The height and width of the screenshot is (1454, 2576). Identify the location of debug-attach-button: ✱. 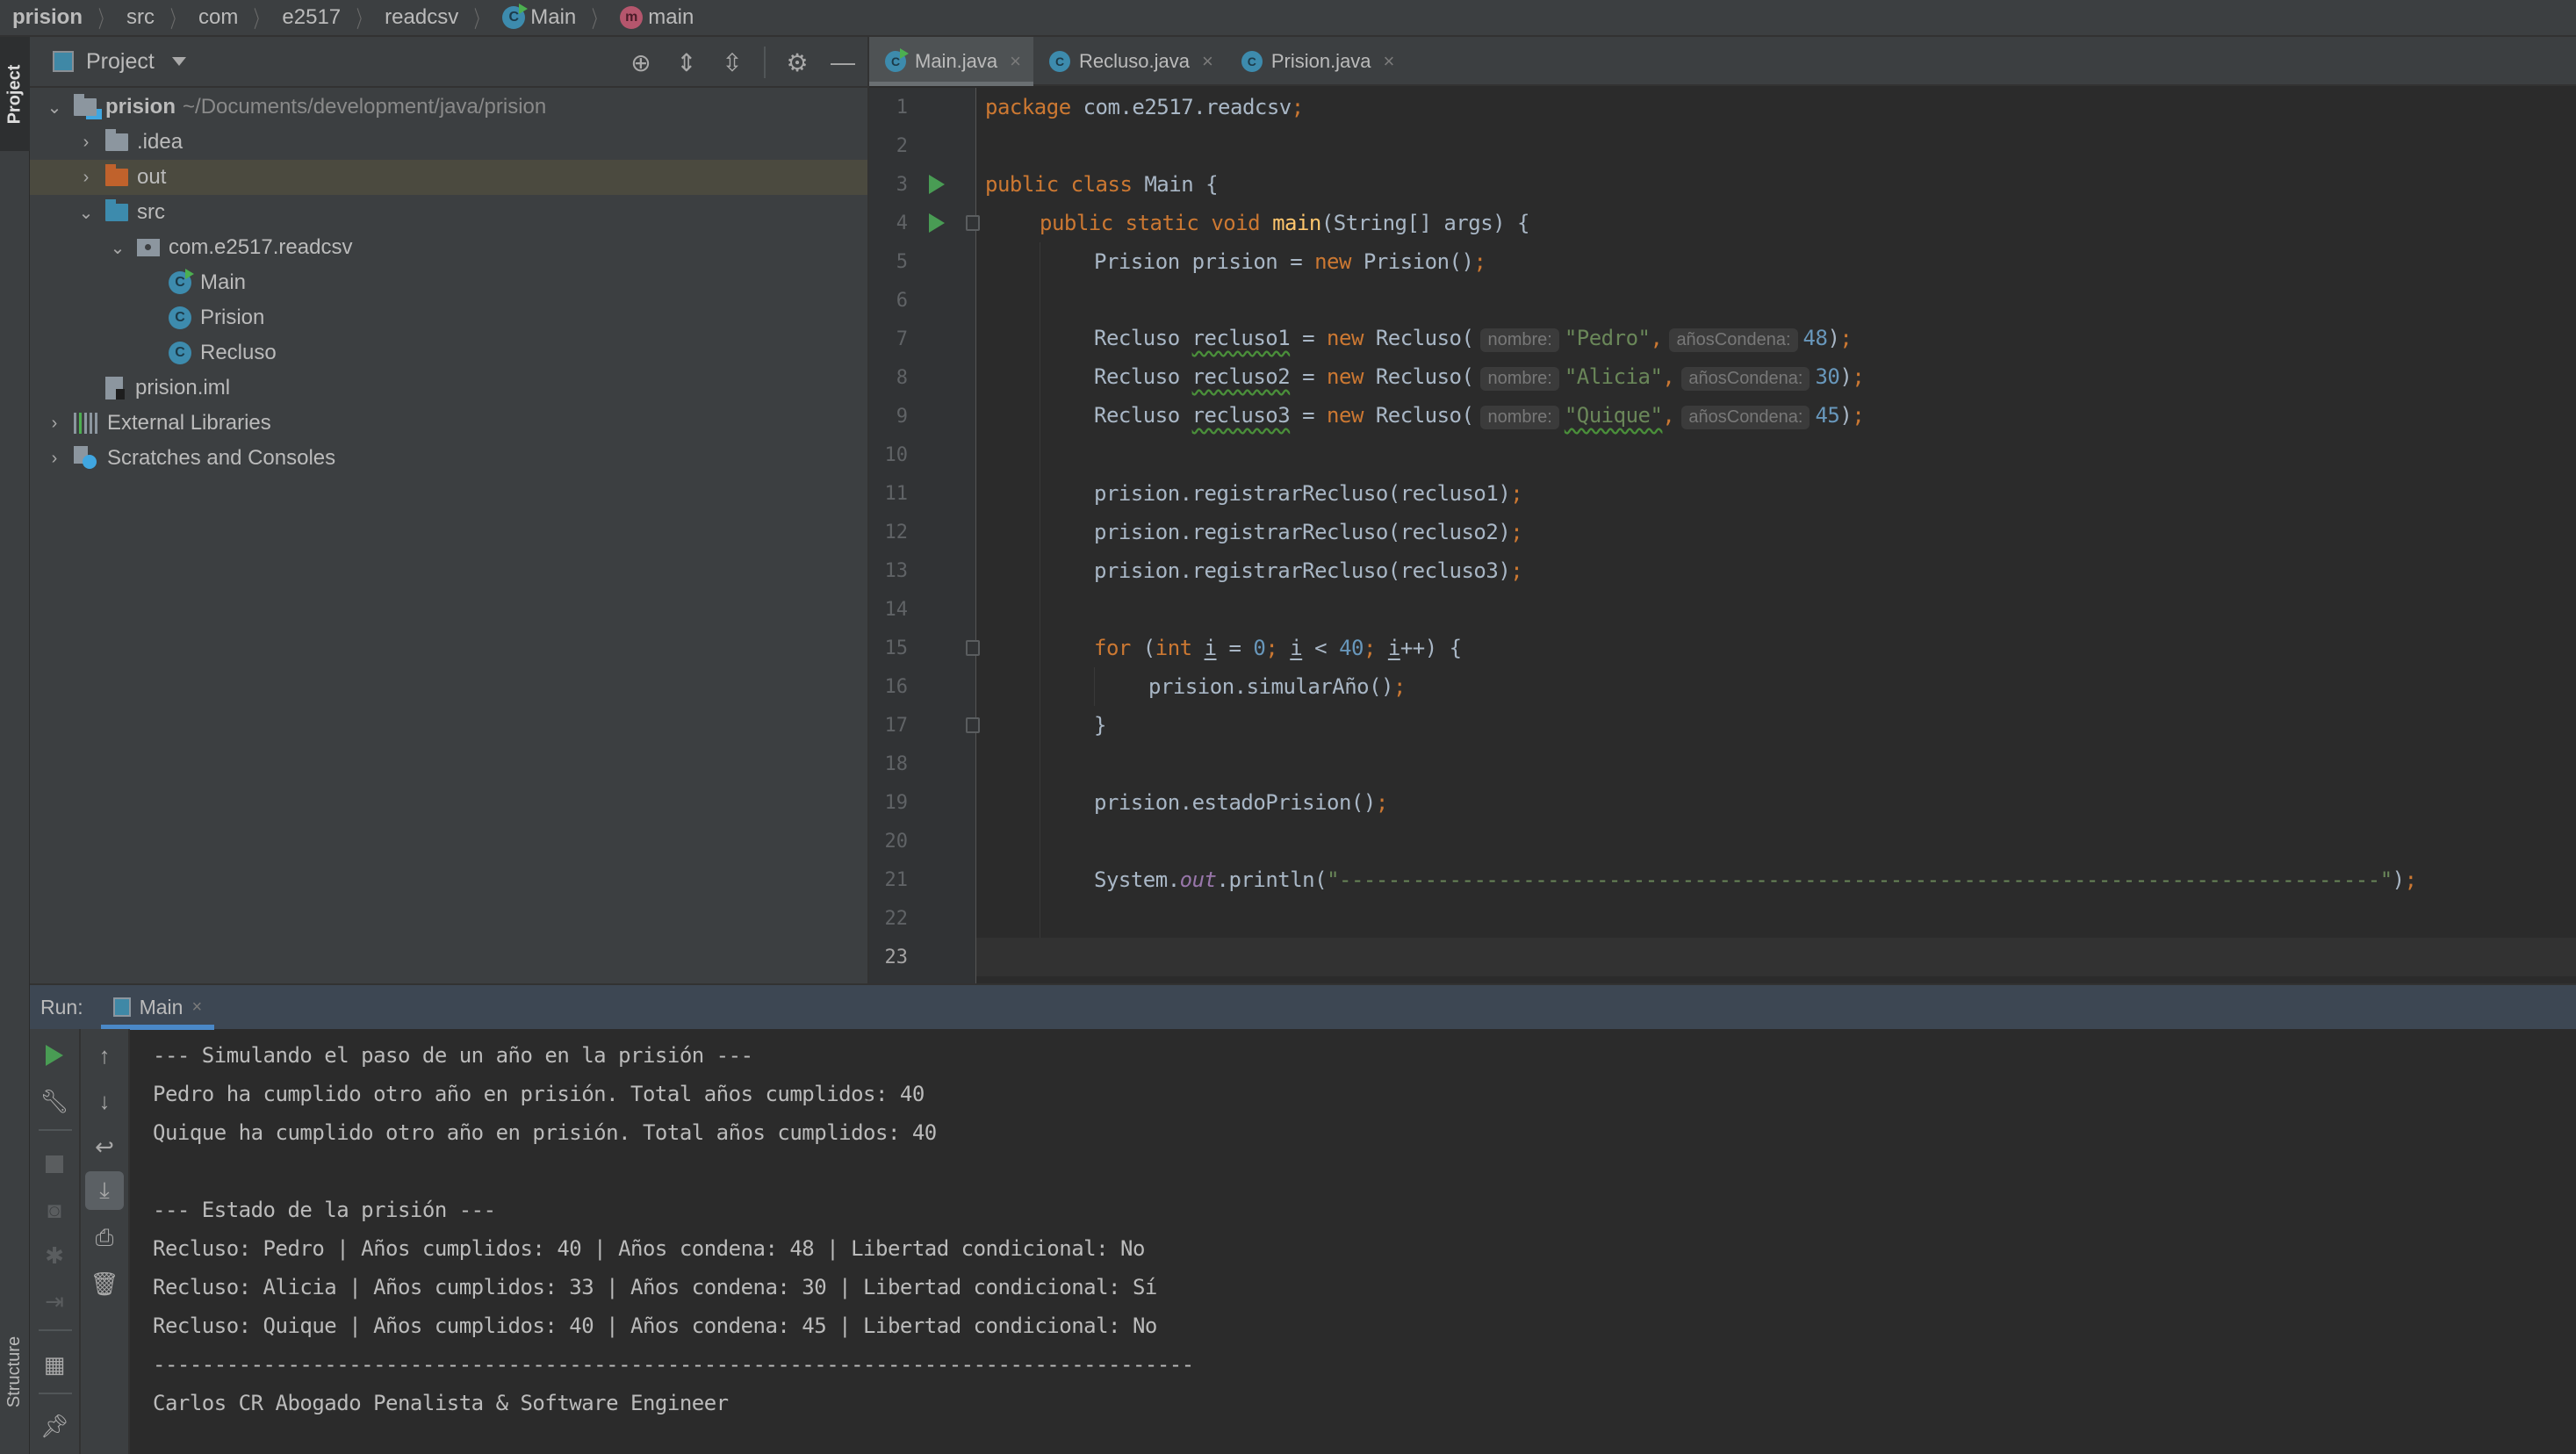
(54, 1255).